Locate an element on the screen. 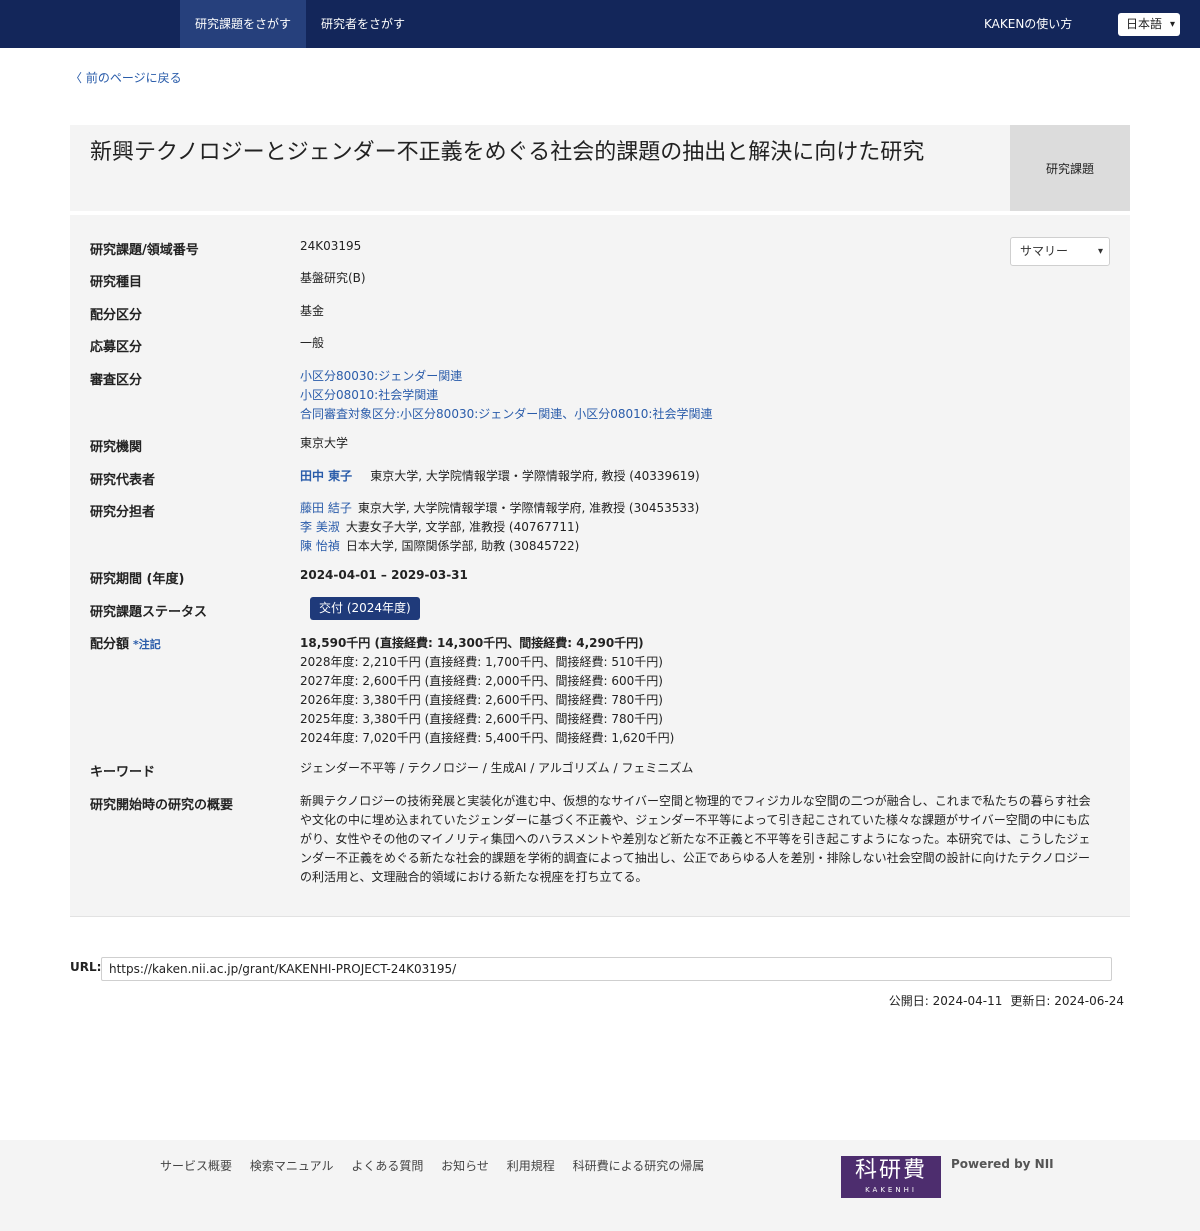 The height and width of the screenshot is (1231, 1200). language-select-value: 日本語 is located at coordinates (1144, 24).